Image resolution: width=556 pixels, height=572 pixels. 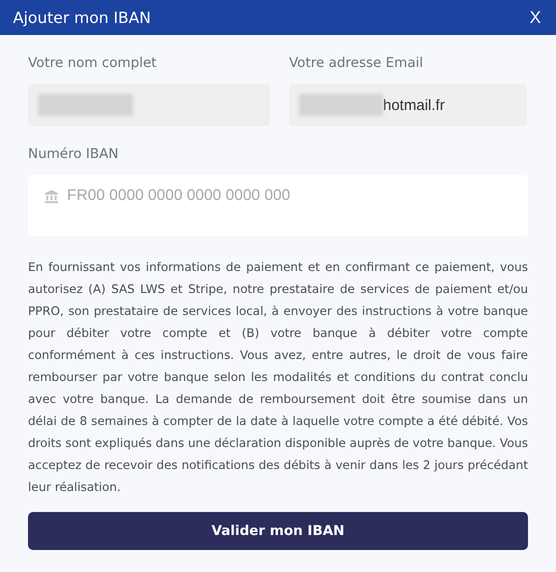 What do you see at coordinates (82, 17) in the screenshot?
I see `dialog-title: Ajouter mon IBAN` at bounding box center [82, 17].